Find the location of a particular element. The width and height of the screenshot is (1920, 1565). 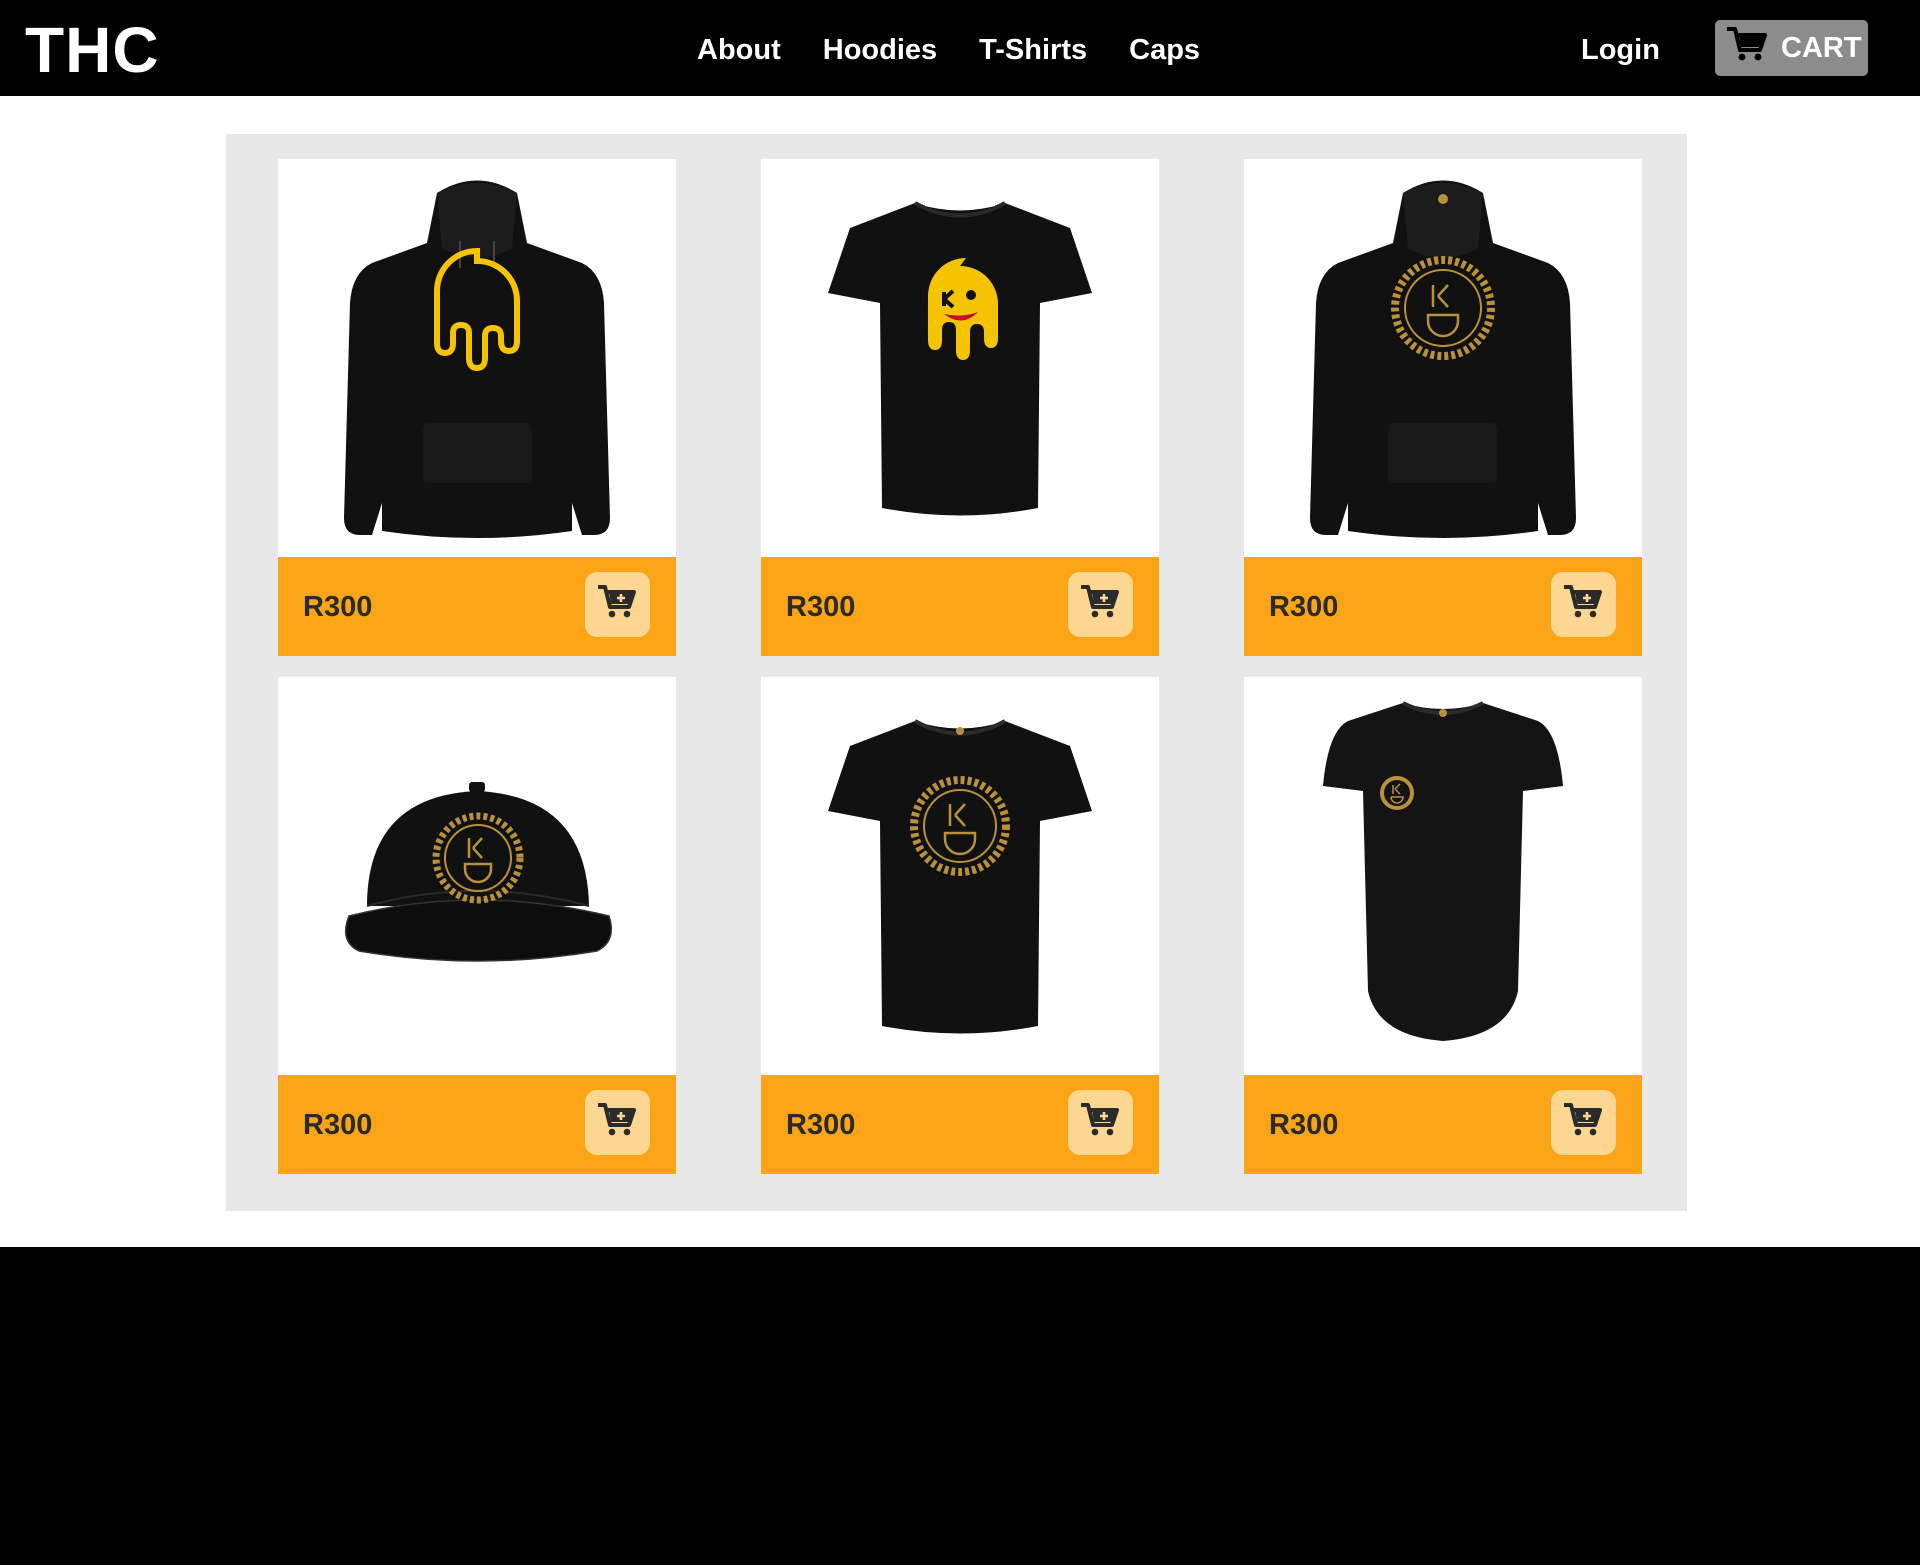

cart-button: CART is located at coordinates (1791, 48).